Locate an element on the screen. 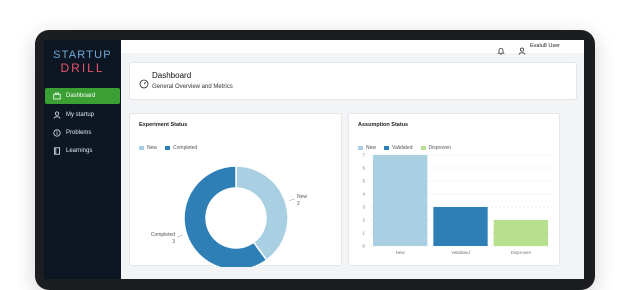 The width and height of the screenshot is (619, 290). slice-label: Completed is located at coordinates (163, 235).